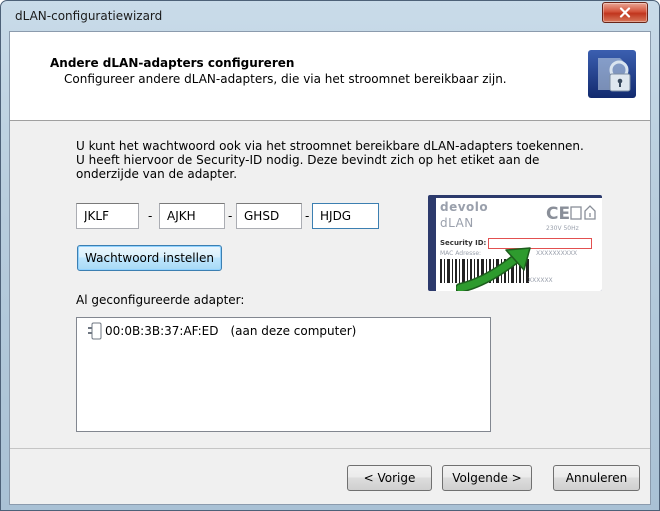 Image resolution: width=660 pixels, height=511 pixels. What do you see at coordinates (160, 300) in the screenshot?
I see `configured-adapters-label: Al geconfigureerde adapter:` at bounding box center [160, 300].